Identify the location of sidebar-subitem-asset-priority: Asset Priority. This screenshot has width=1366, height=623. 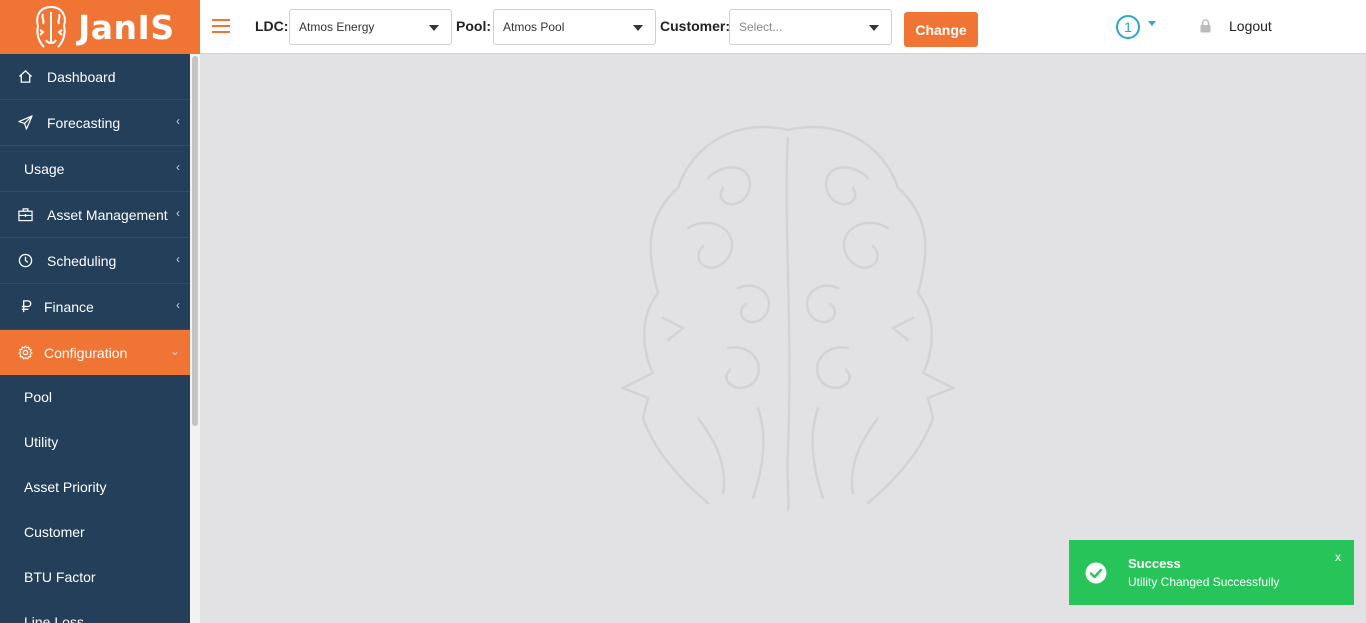
(95, 487).